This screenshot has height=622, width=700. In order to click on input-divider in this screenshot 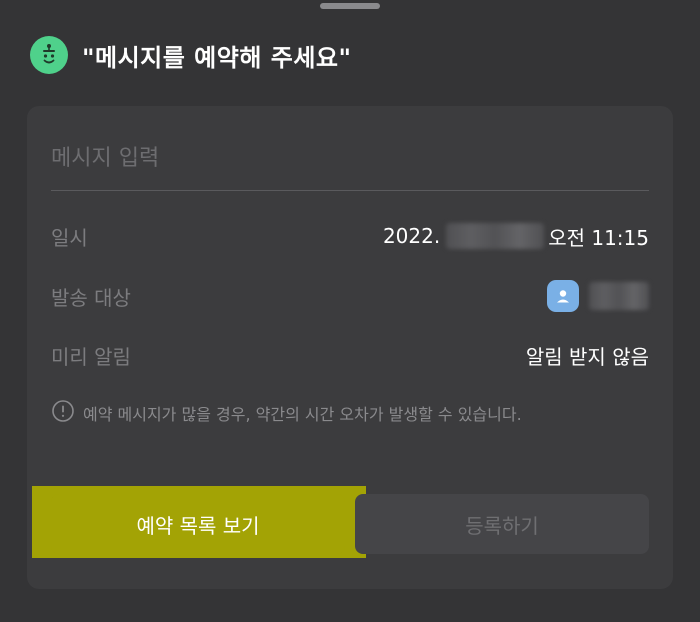, I will do `click(350, 190)`.